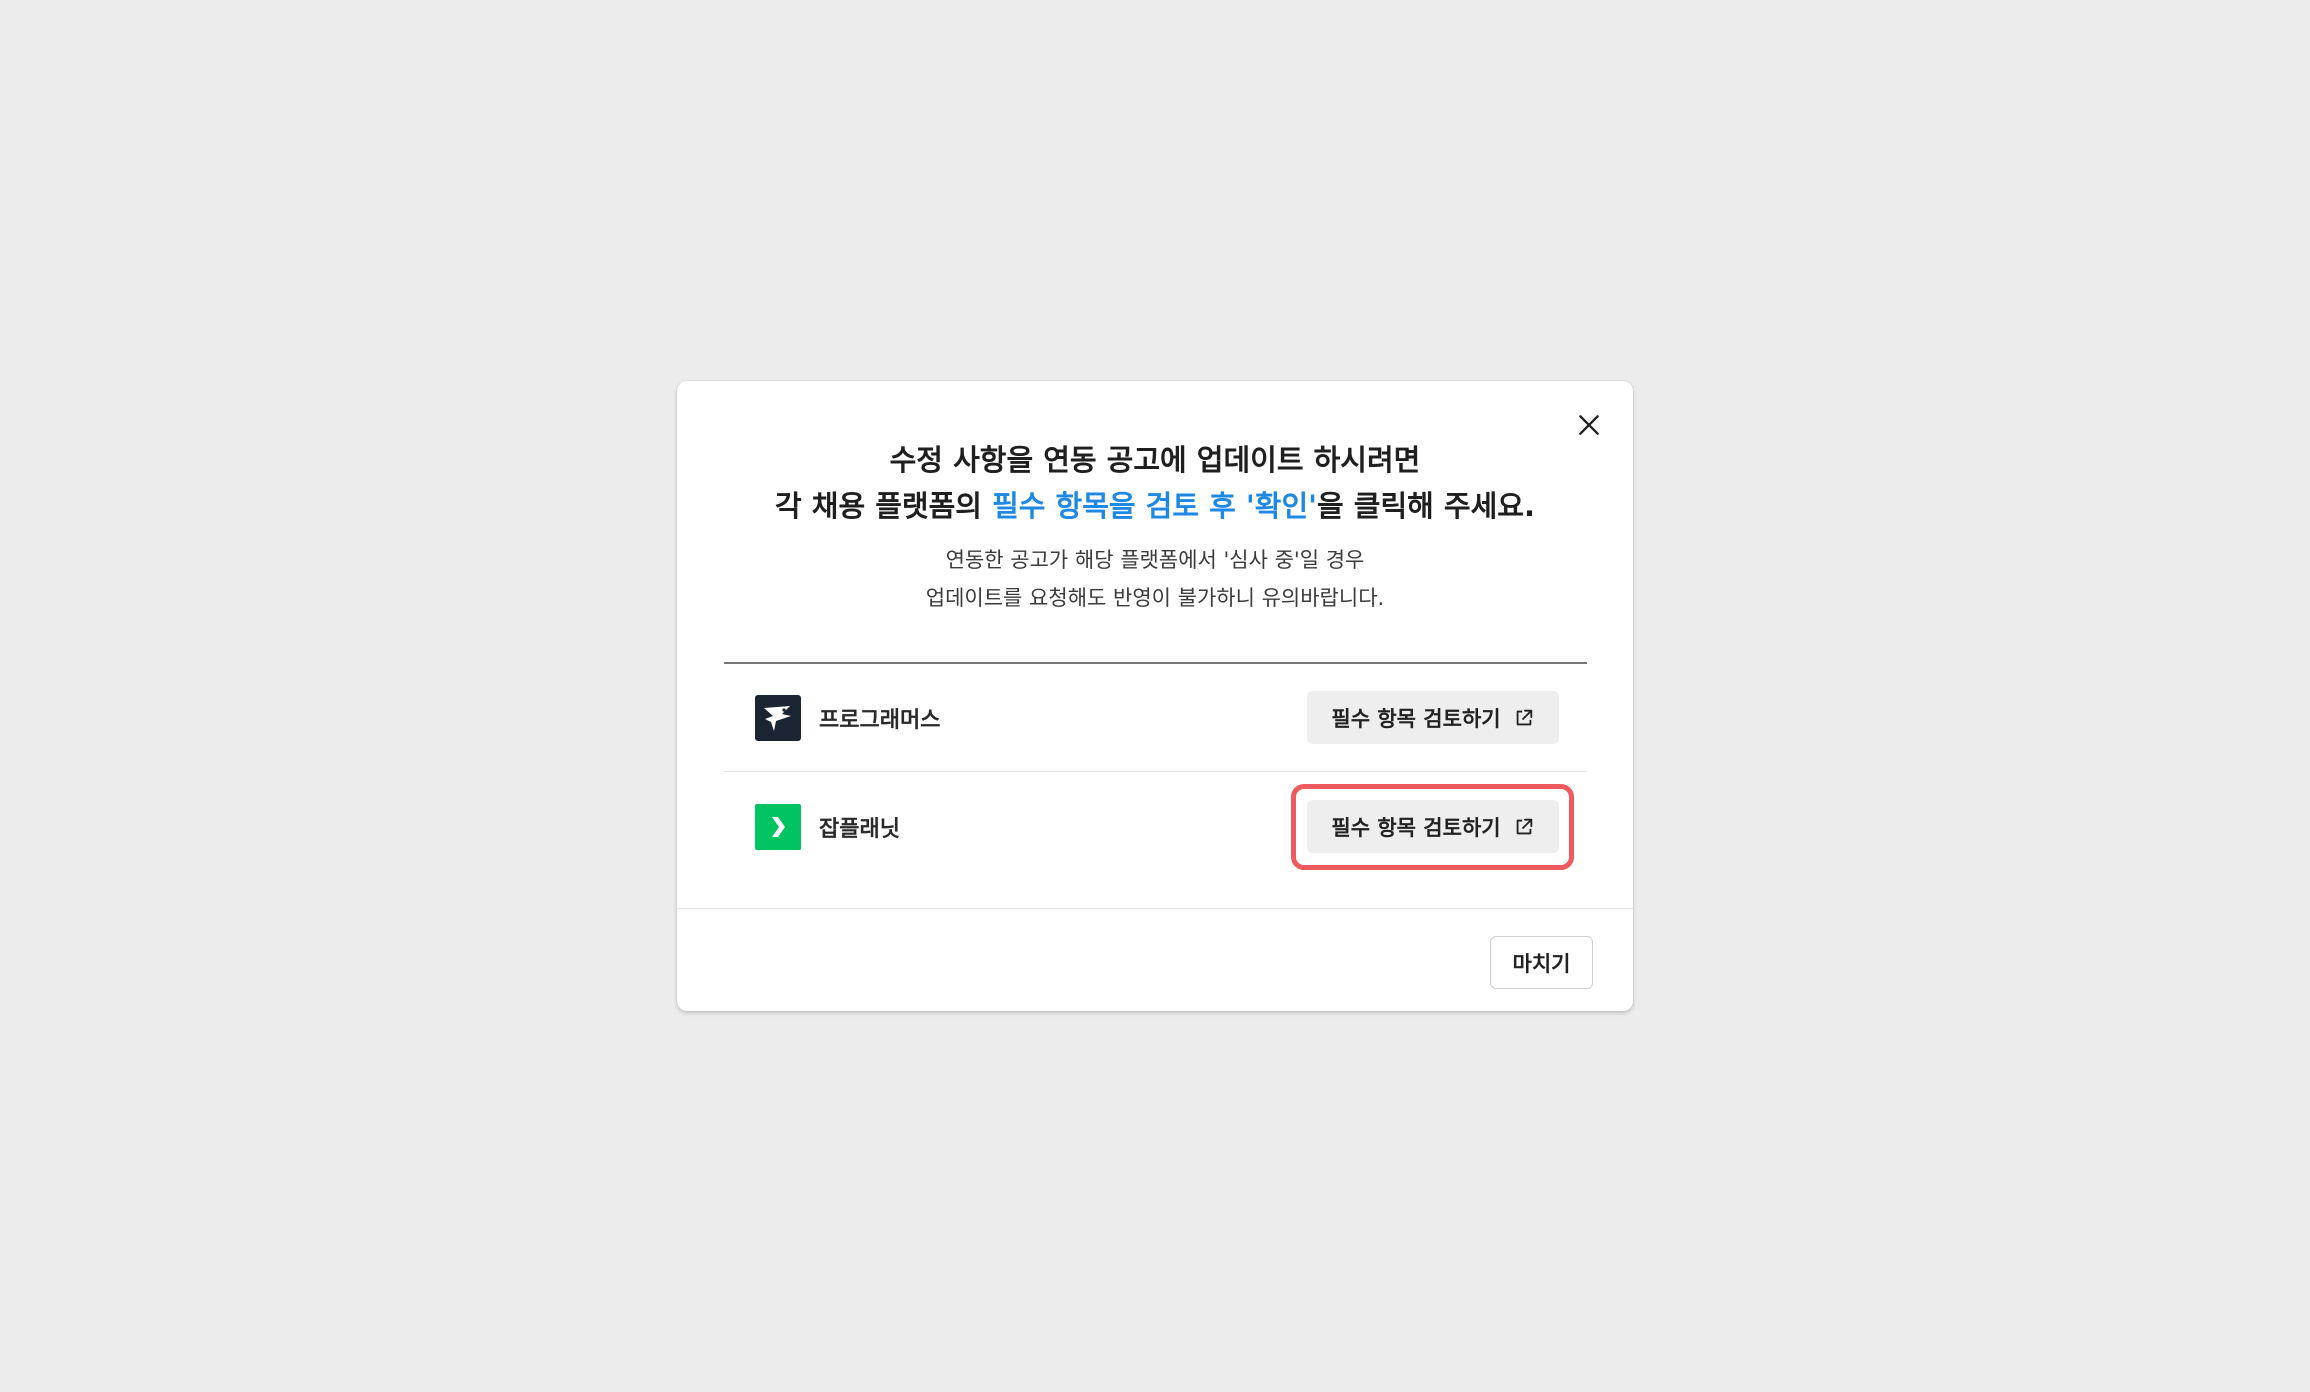  I want to click on finish-button: 마치기, so click(1541, 962).